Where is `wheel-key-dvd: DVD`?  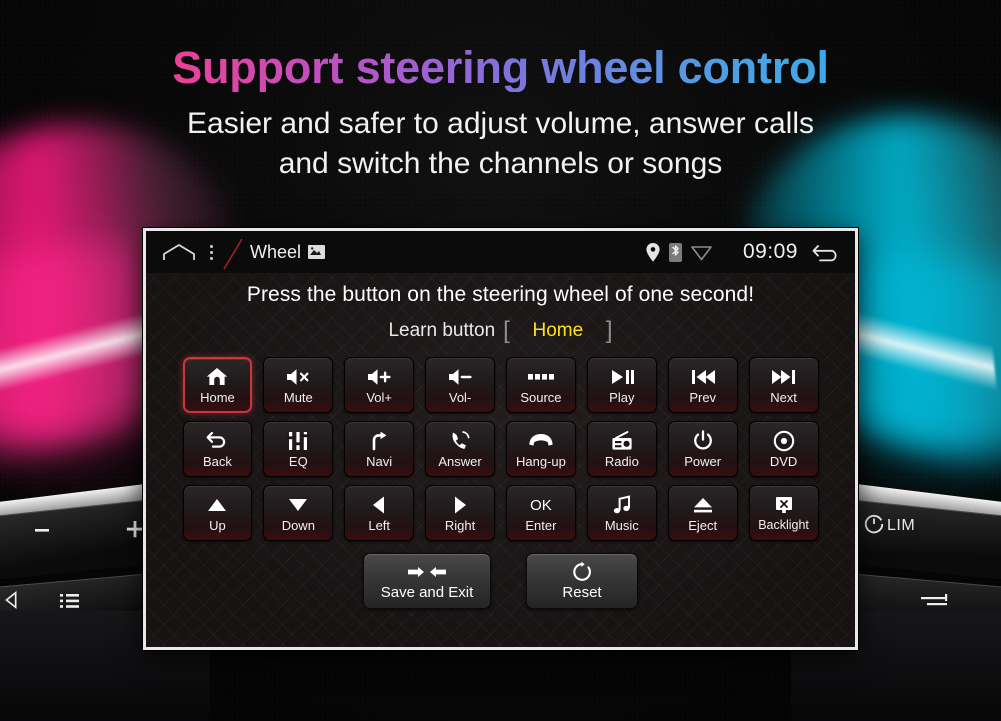
wheel-key-dvd: DVD is located at coordinates (783, 449).